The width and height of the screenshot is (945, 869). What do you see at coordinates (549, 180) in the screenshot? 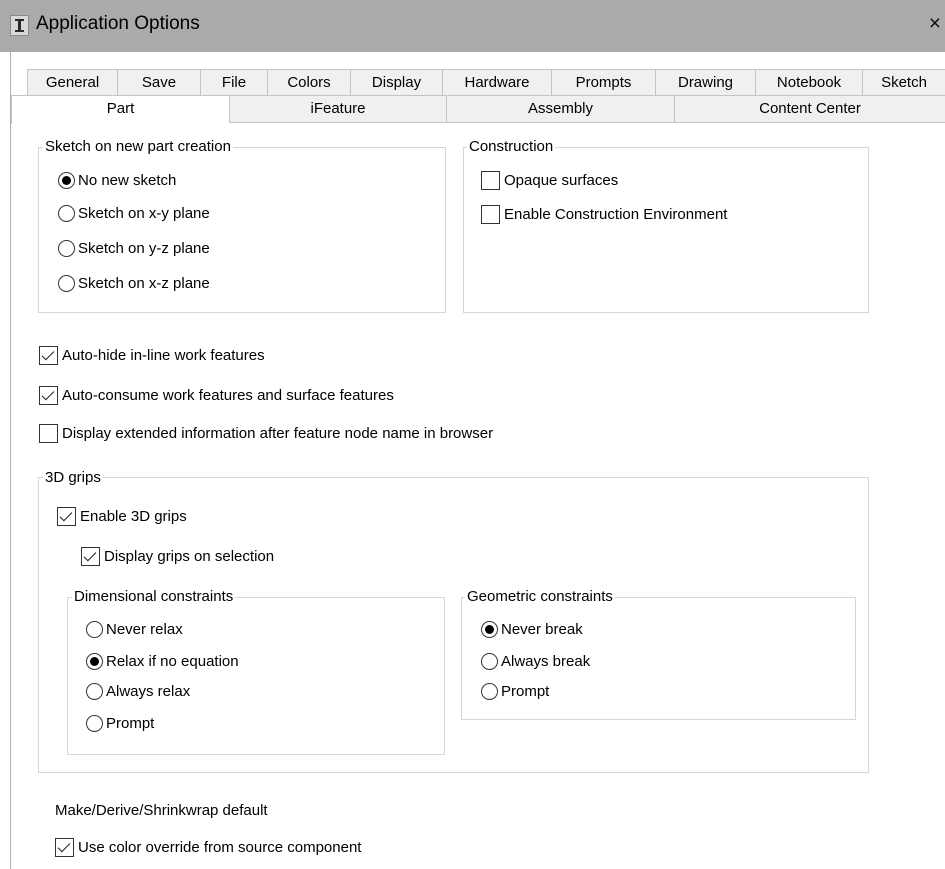
I see `checkbox-opaque-surfaces: Opaque surfaces` at bounding box center [549, 180].